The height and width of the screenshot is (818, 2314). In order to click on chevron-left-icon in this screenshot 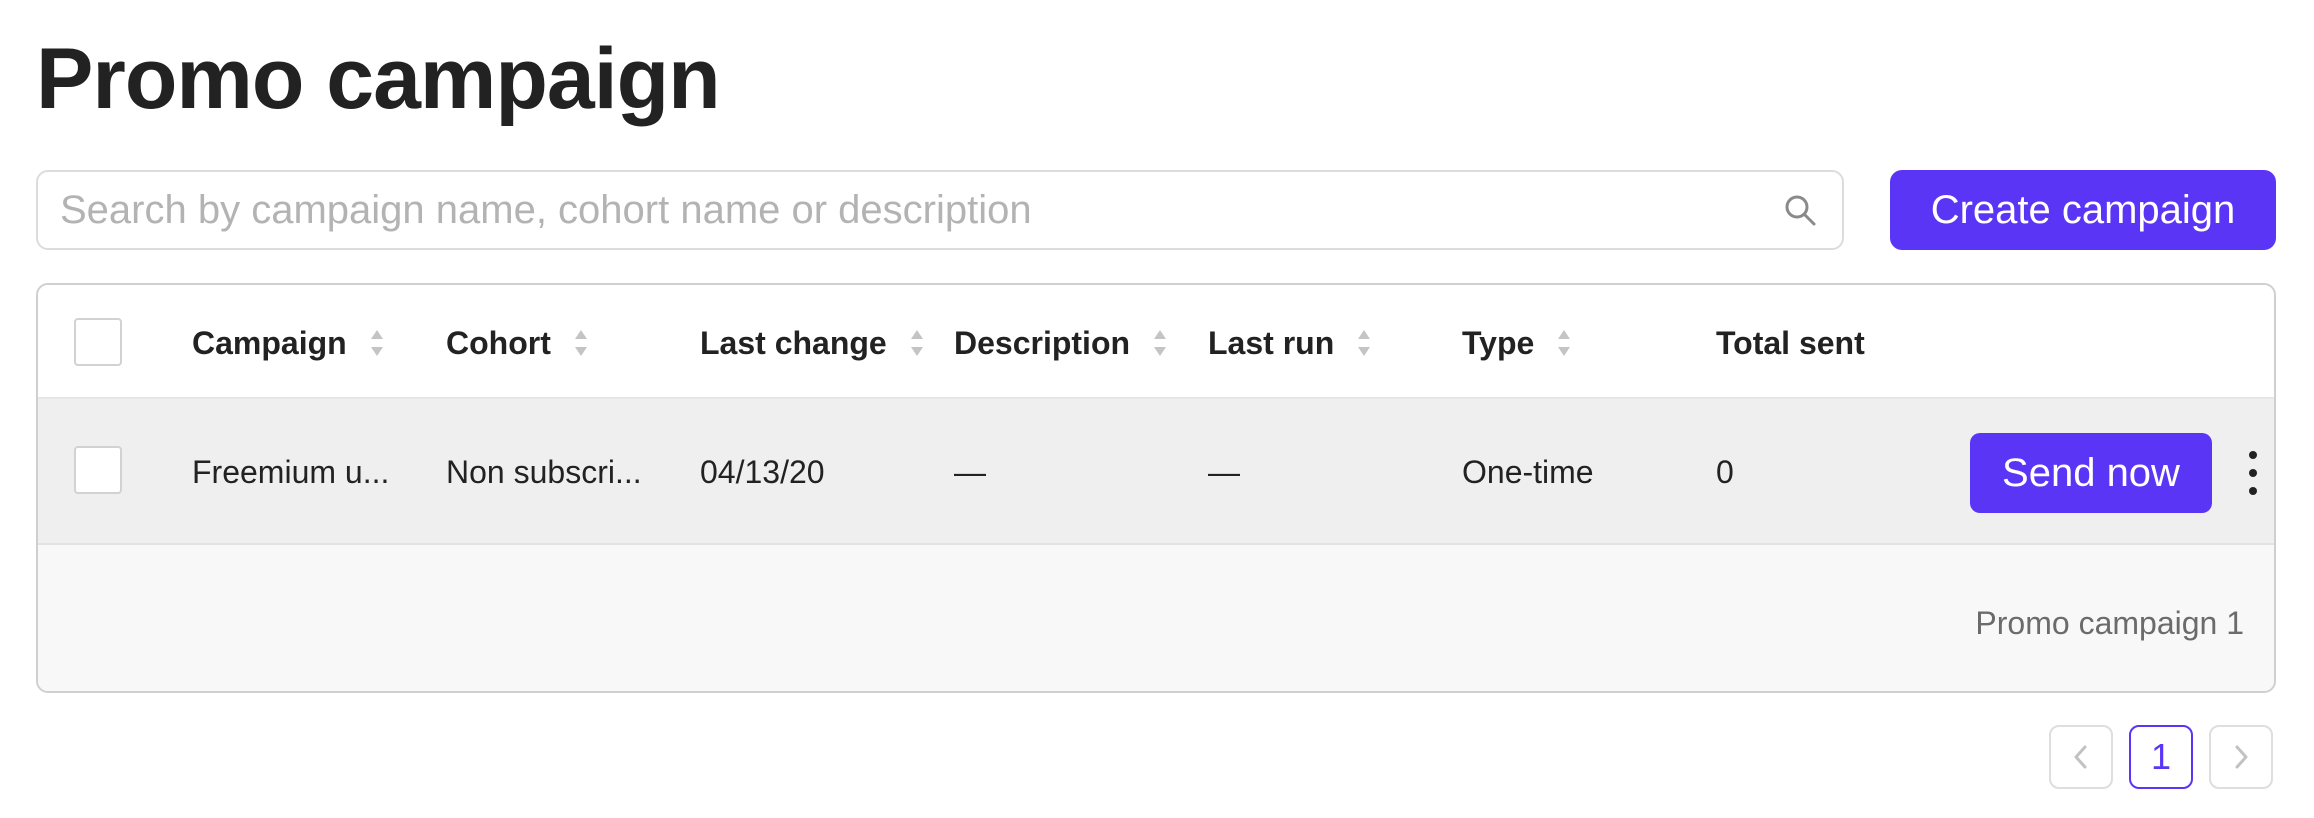, I will do `click(2080, 757)`.